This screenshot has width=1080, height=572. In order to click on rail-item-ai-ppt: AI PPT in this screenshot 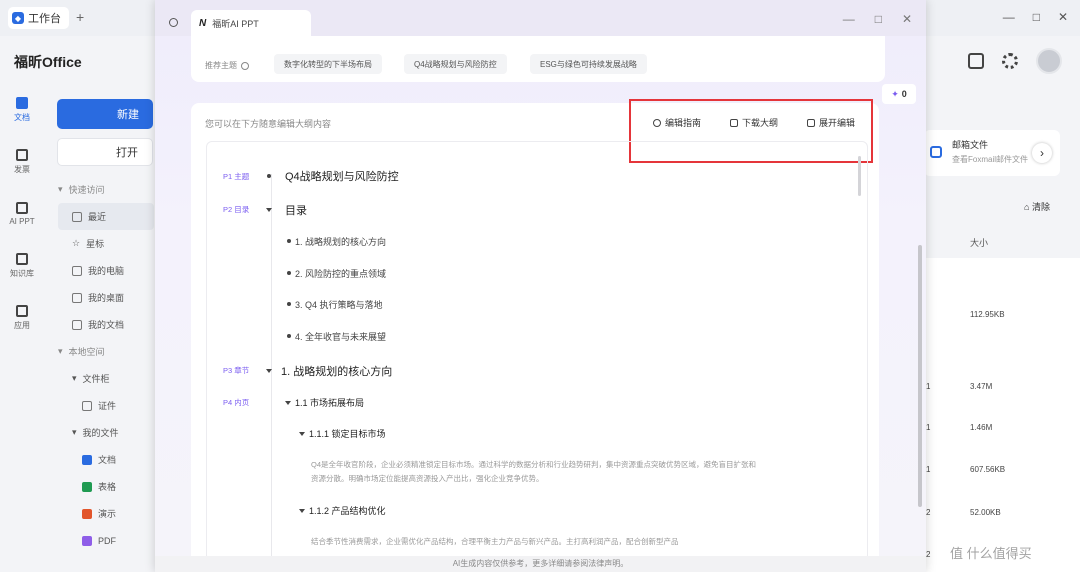, I will do `click(22, 214)`.